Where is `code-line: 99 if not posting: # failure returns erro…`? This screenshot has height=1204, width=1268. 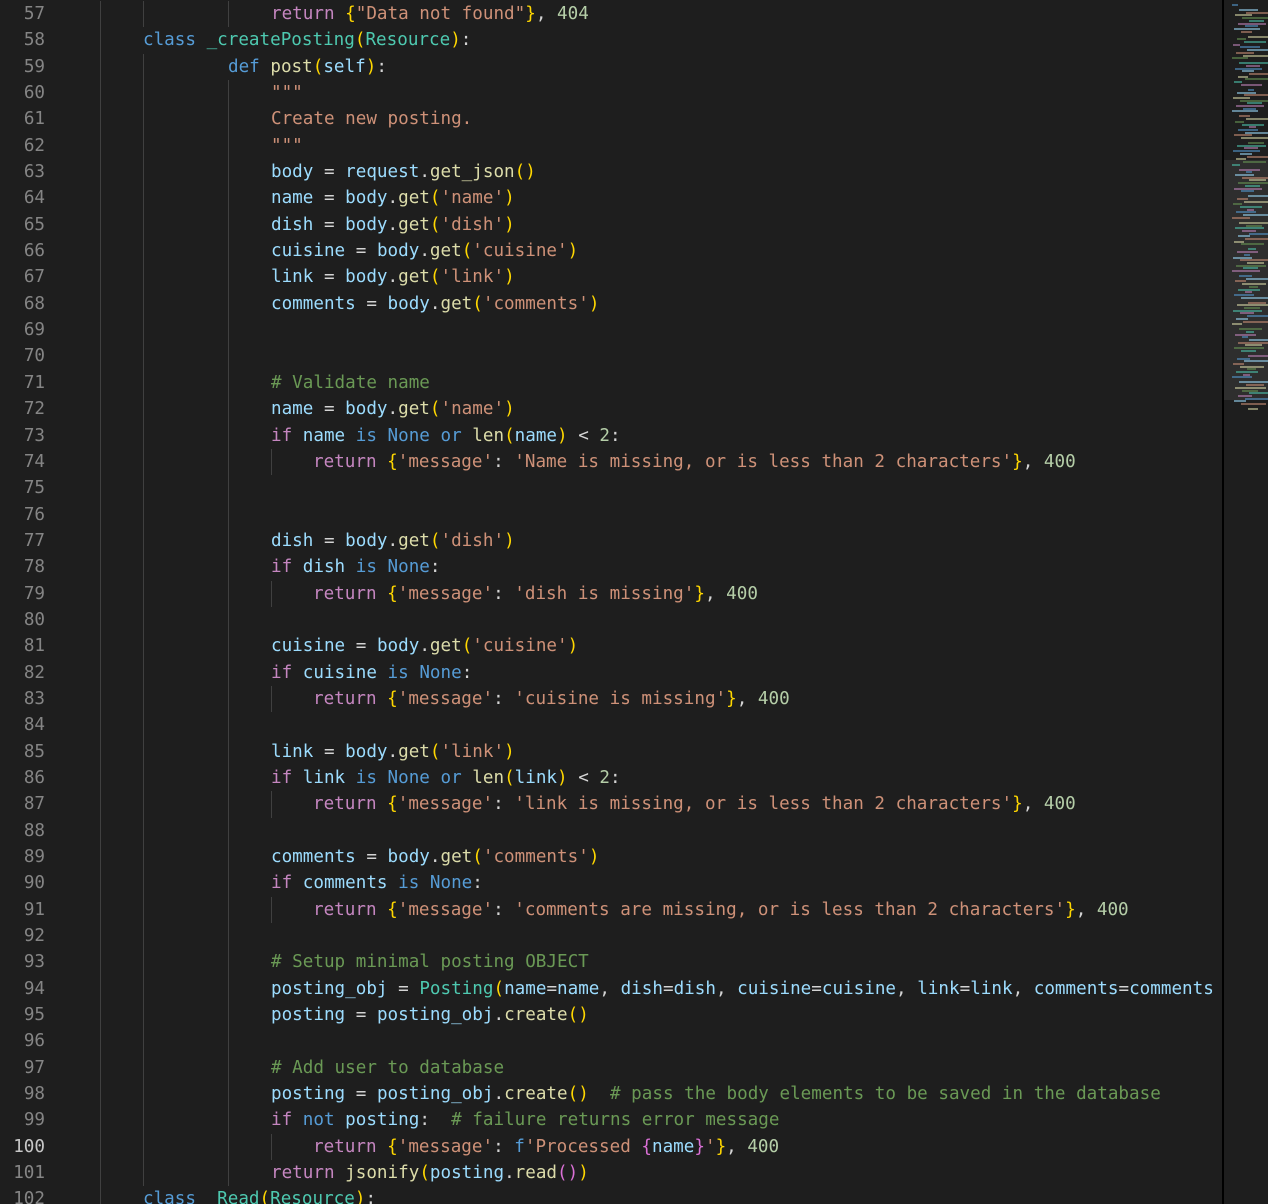 code-line: 99 if not posting: # failure returns erro… is located at coordinates (611, 1120).